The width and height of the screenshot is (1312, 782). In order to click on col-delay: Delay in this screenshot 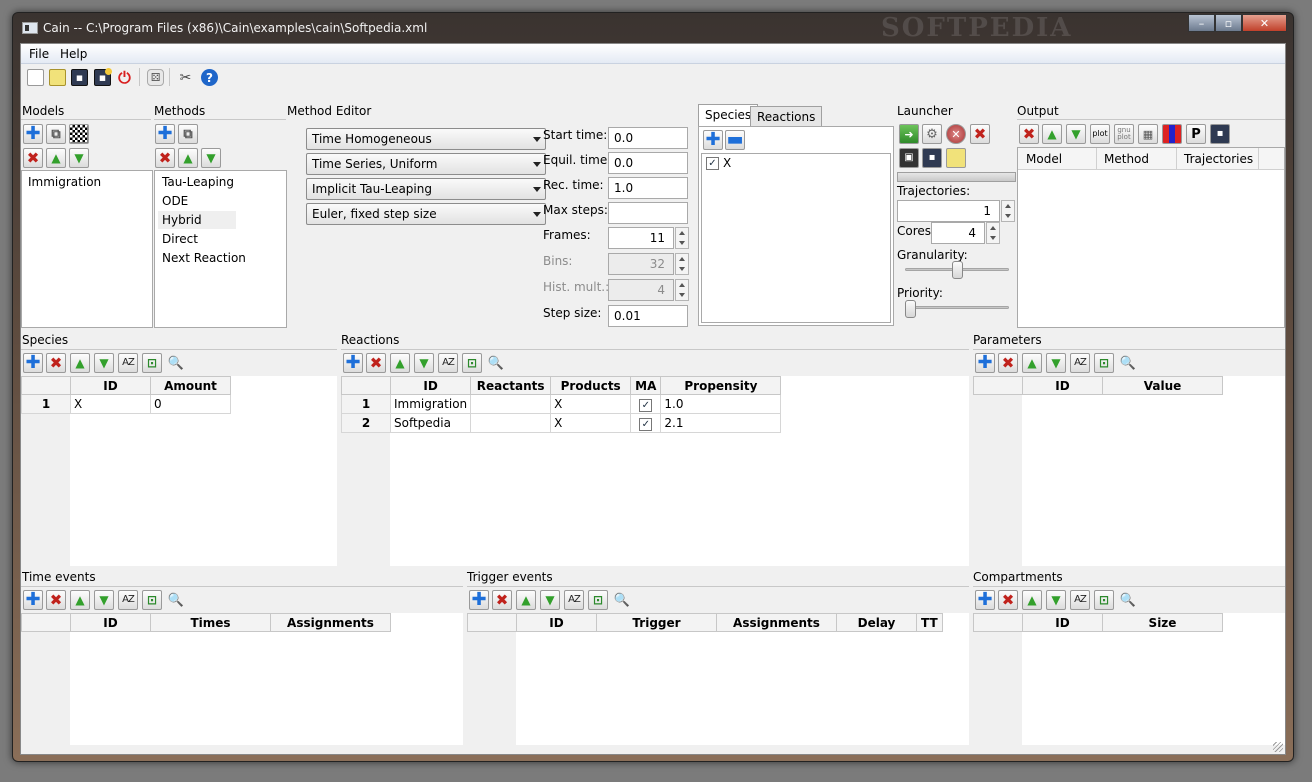, I will do `click(876, 622)`.